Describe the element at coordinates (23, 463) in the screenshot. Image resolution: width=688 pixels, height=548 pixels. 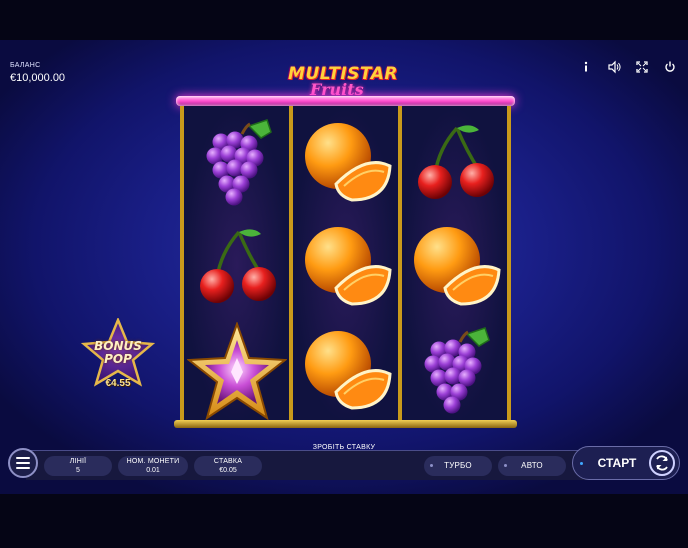
I see `menu-button` at that location.